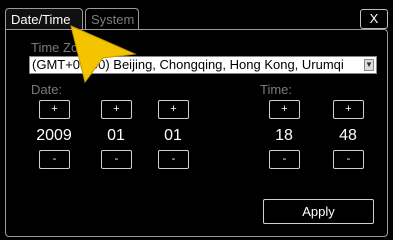  Describe the element at coordinates (54, 109) in the screenshot. I see `year-increment-button: +` at that location.